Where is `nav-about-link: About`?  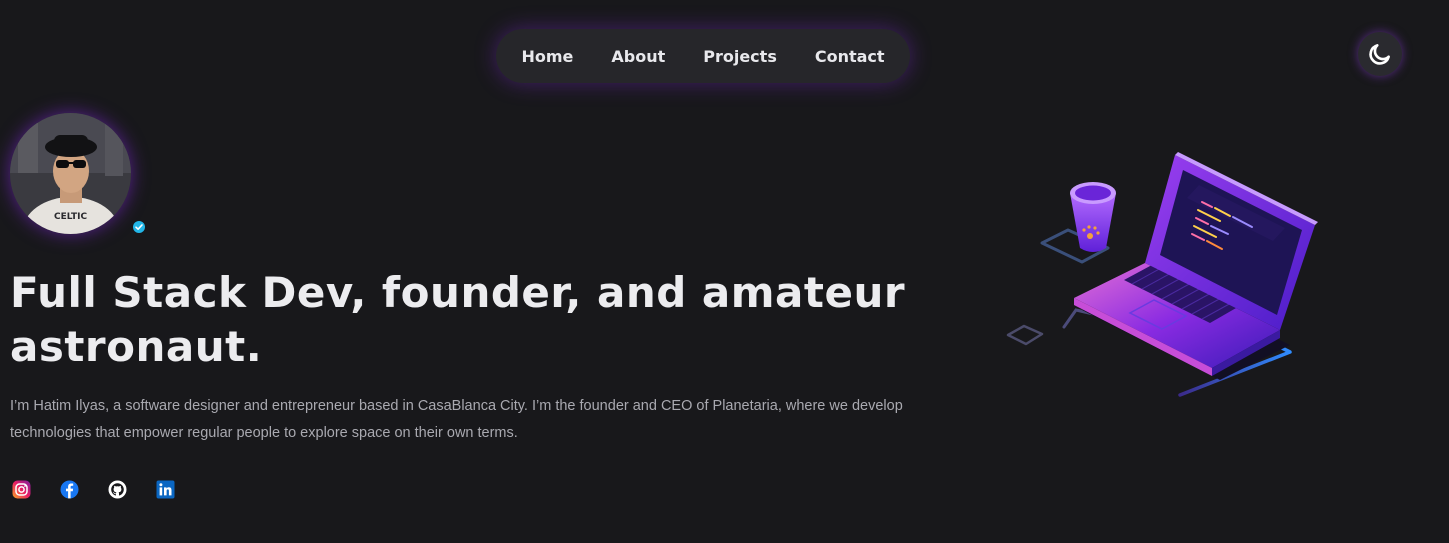
nav-about-link: About is located at coordinates (638, 56).